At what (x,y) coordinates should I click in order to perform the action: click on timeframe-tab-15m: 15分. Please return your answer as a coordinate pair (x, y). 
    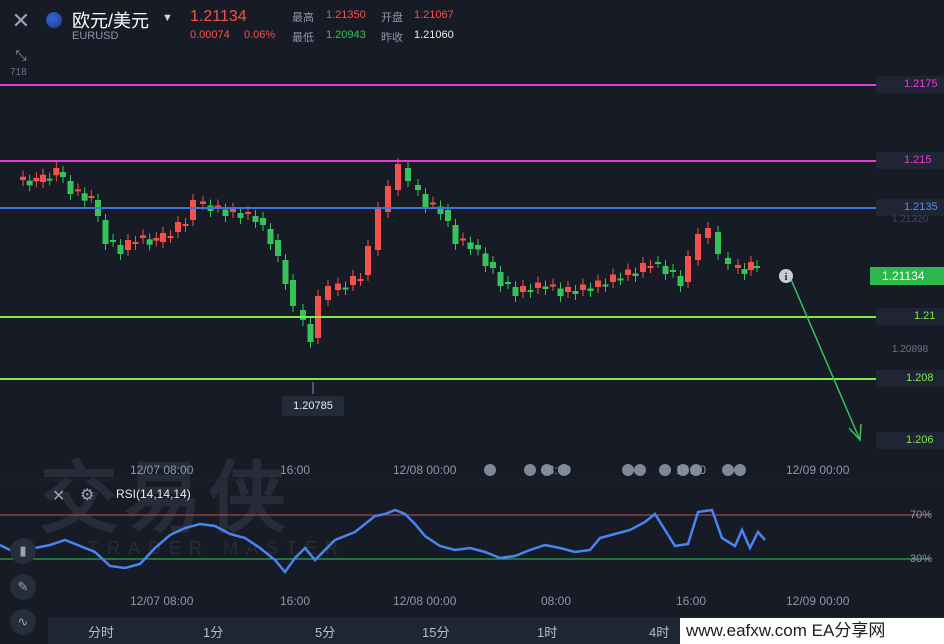
    Looking at the image, I should click on (435, 631).